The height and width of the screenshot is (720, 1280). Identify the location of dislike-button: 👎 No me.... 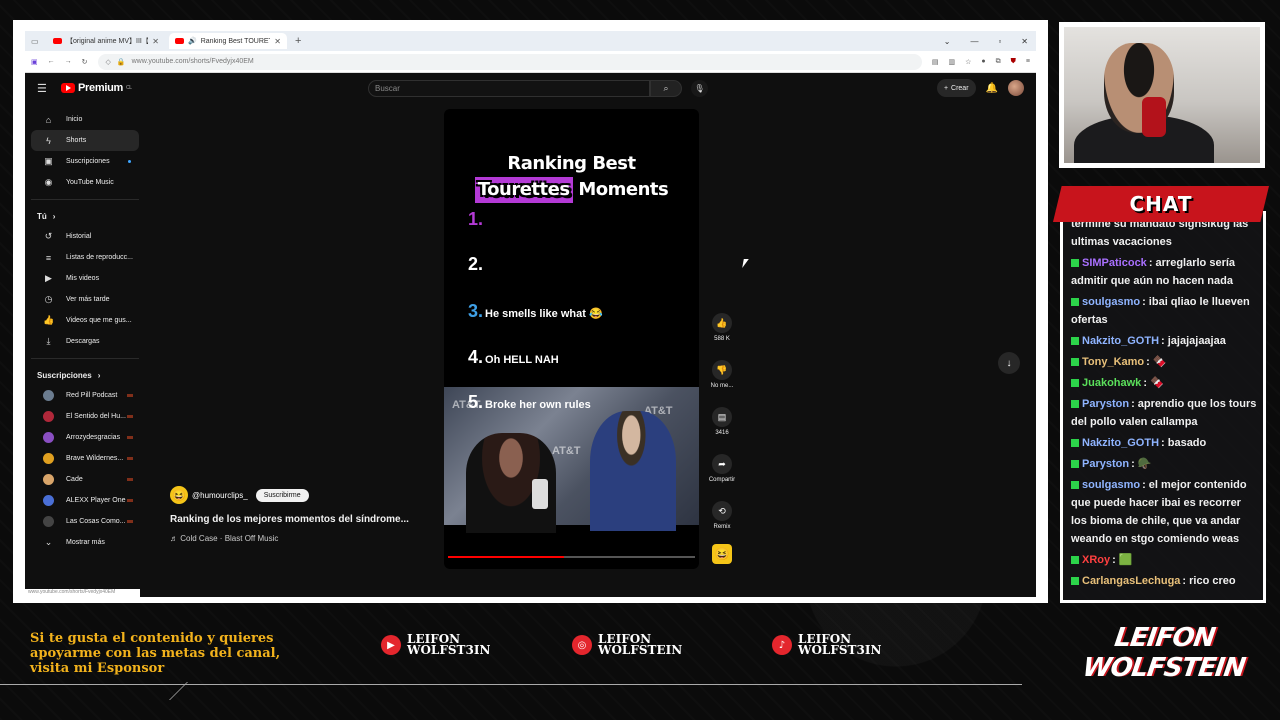
(722, 383).